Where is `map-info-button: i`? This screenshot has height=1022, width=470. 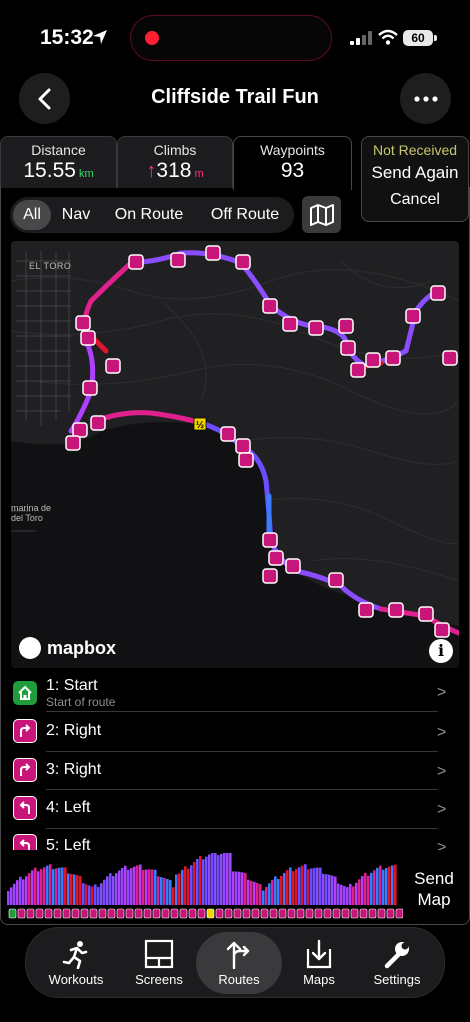
map-info-button: i is located at coordinates (441, 651).